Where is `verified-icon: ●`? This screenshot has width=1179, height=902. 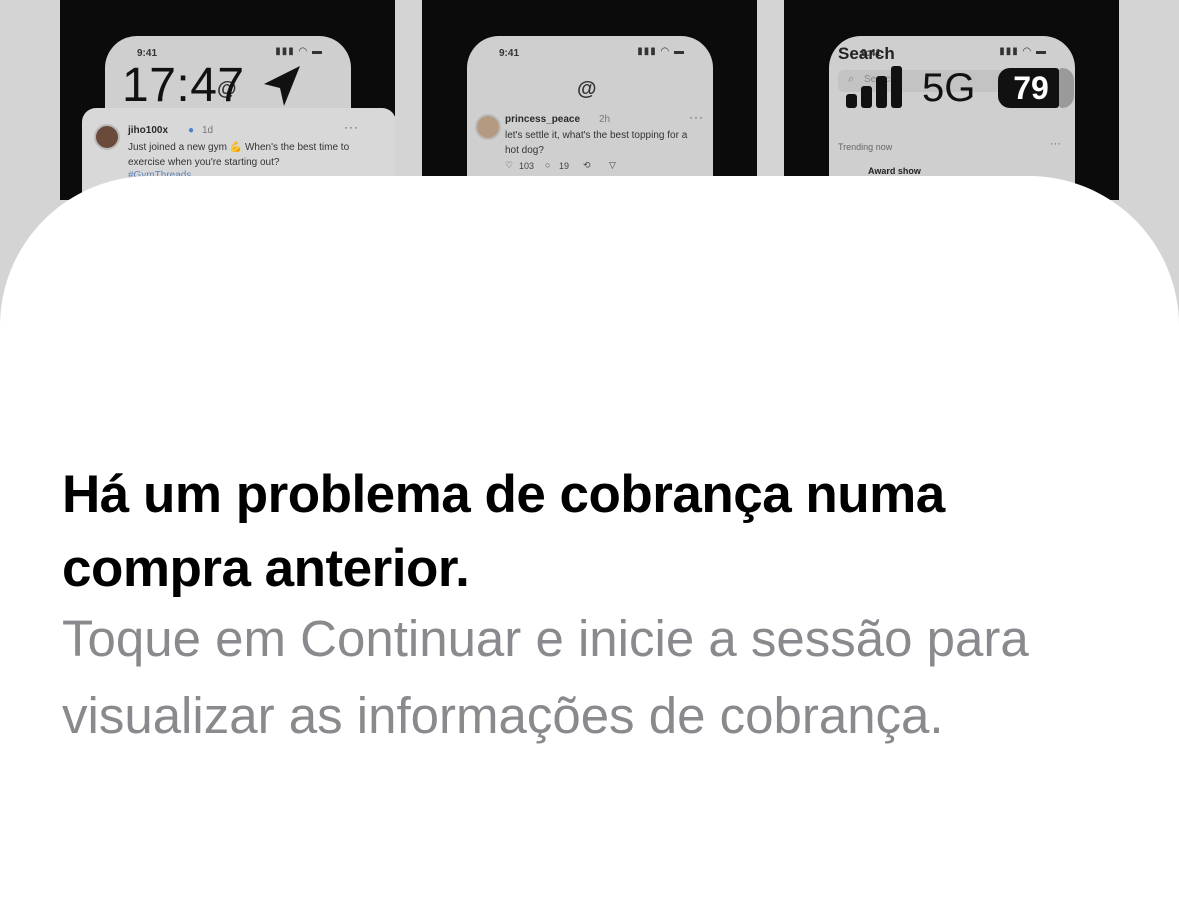
verified-icon: ● is located at coordinates (191, 130).